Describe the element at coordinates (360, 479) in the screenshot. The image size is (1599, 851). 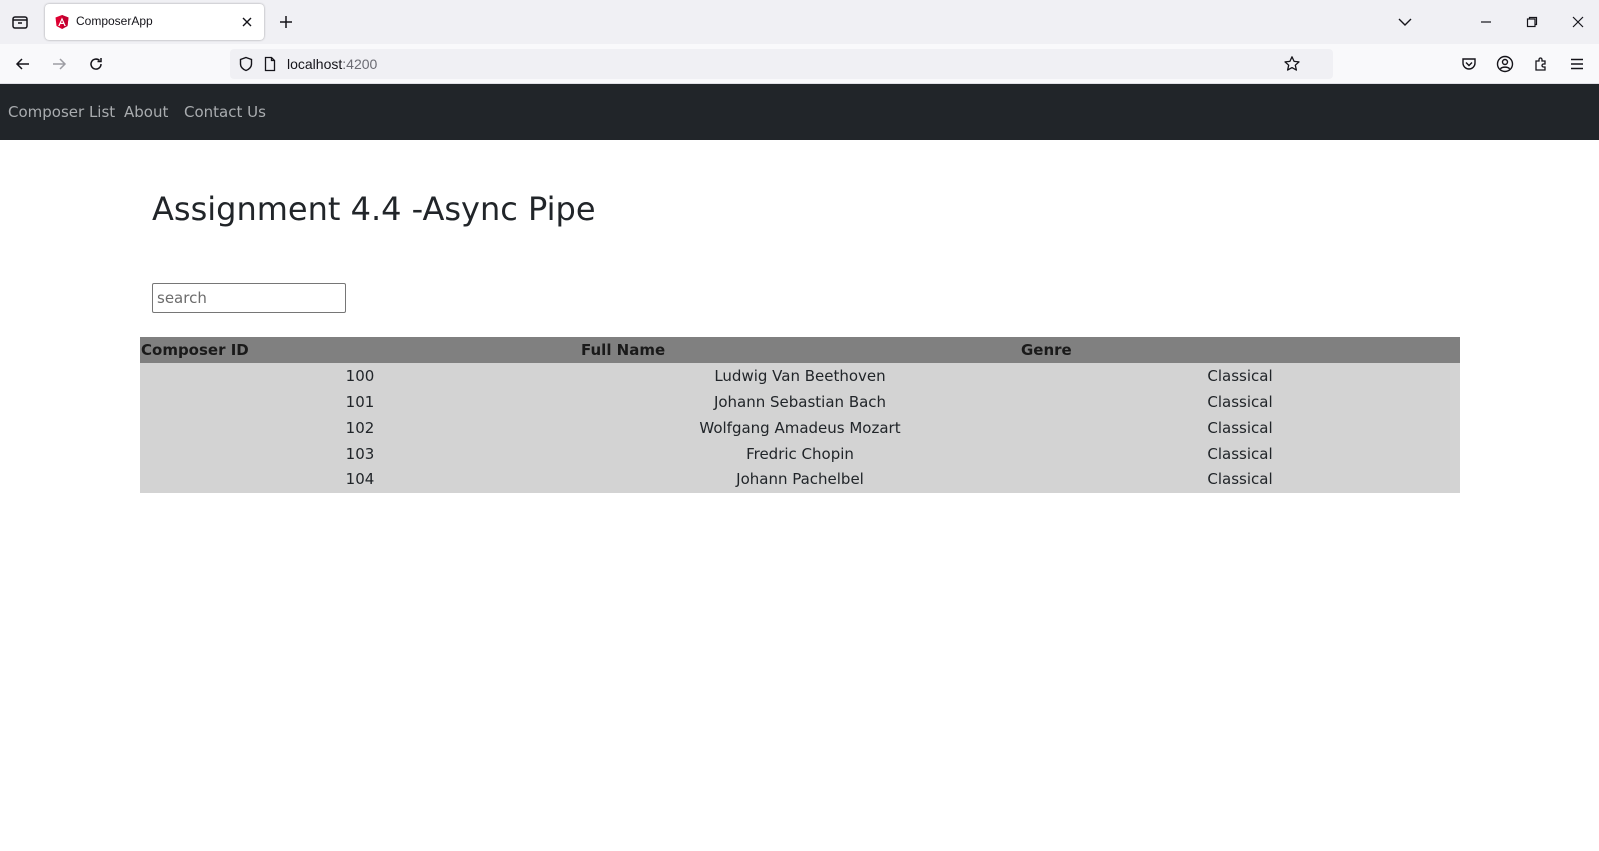
I see `cell-composer-id: 104` at that location.